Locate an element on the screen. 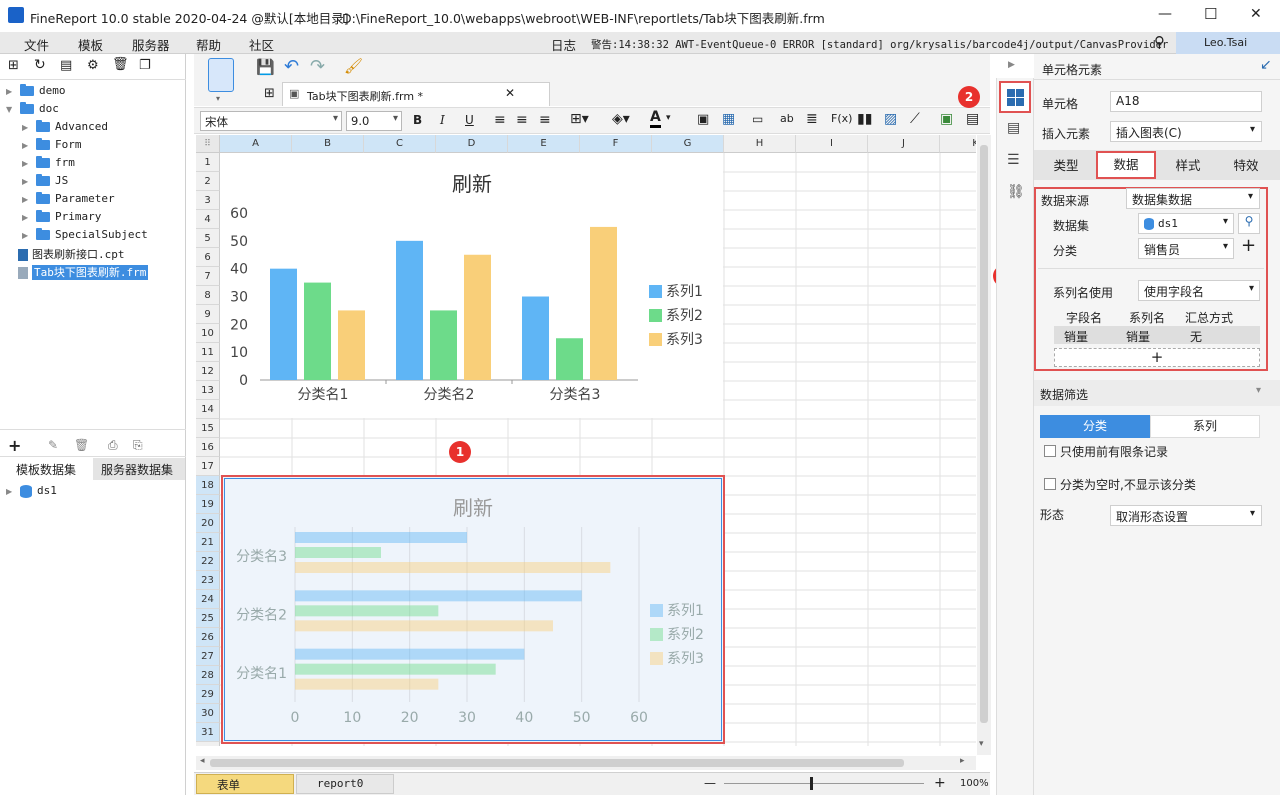  bold-button: B is located at coordinates (417, 120).